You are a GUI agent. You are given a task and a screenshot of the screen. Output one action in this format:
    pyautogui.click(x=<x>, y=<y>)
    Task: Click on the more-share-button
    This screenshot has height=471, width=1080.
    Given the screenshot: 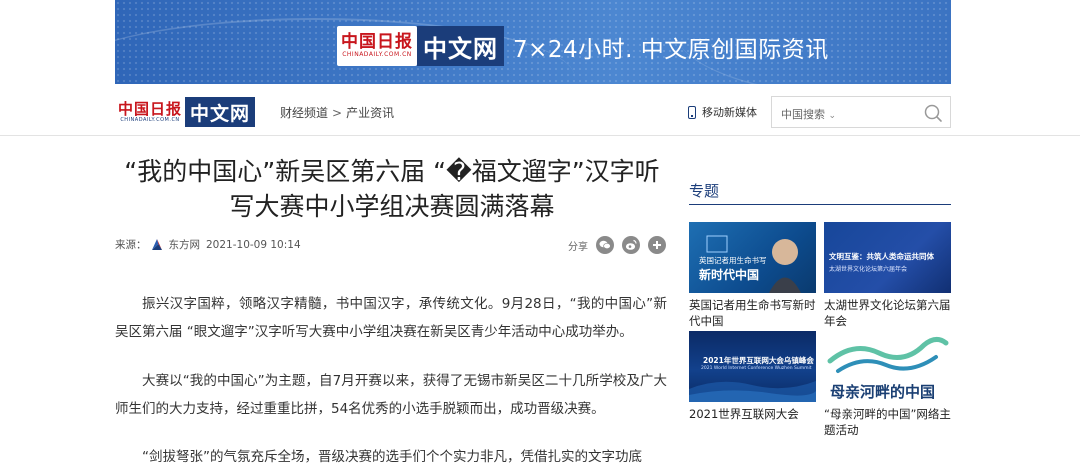 What is the action you would take?
    pyautogui.click(x=657, y=245)
    